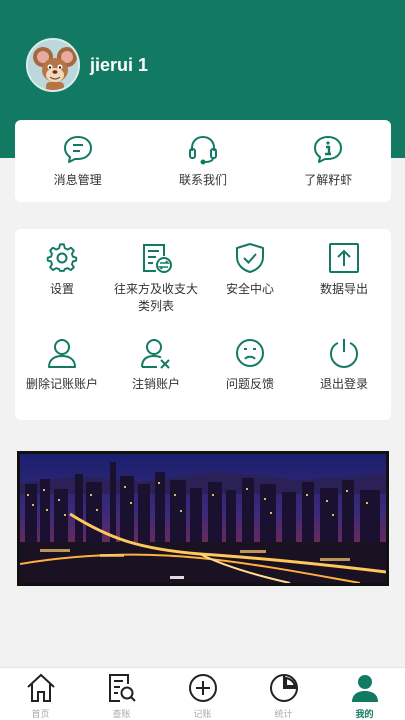 This screenshot has height=720, width=405. Describe the element at coordinates (62, 258) in the screenshot. I see `gear-icon` at that location.